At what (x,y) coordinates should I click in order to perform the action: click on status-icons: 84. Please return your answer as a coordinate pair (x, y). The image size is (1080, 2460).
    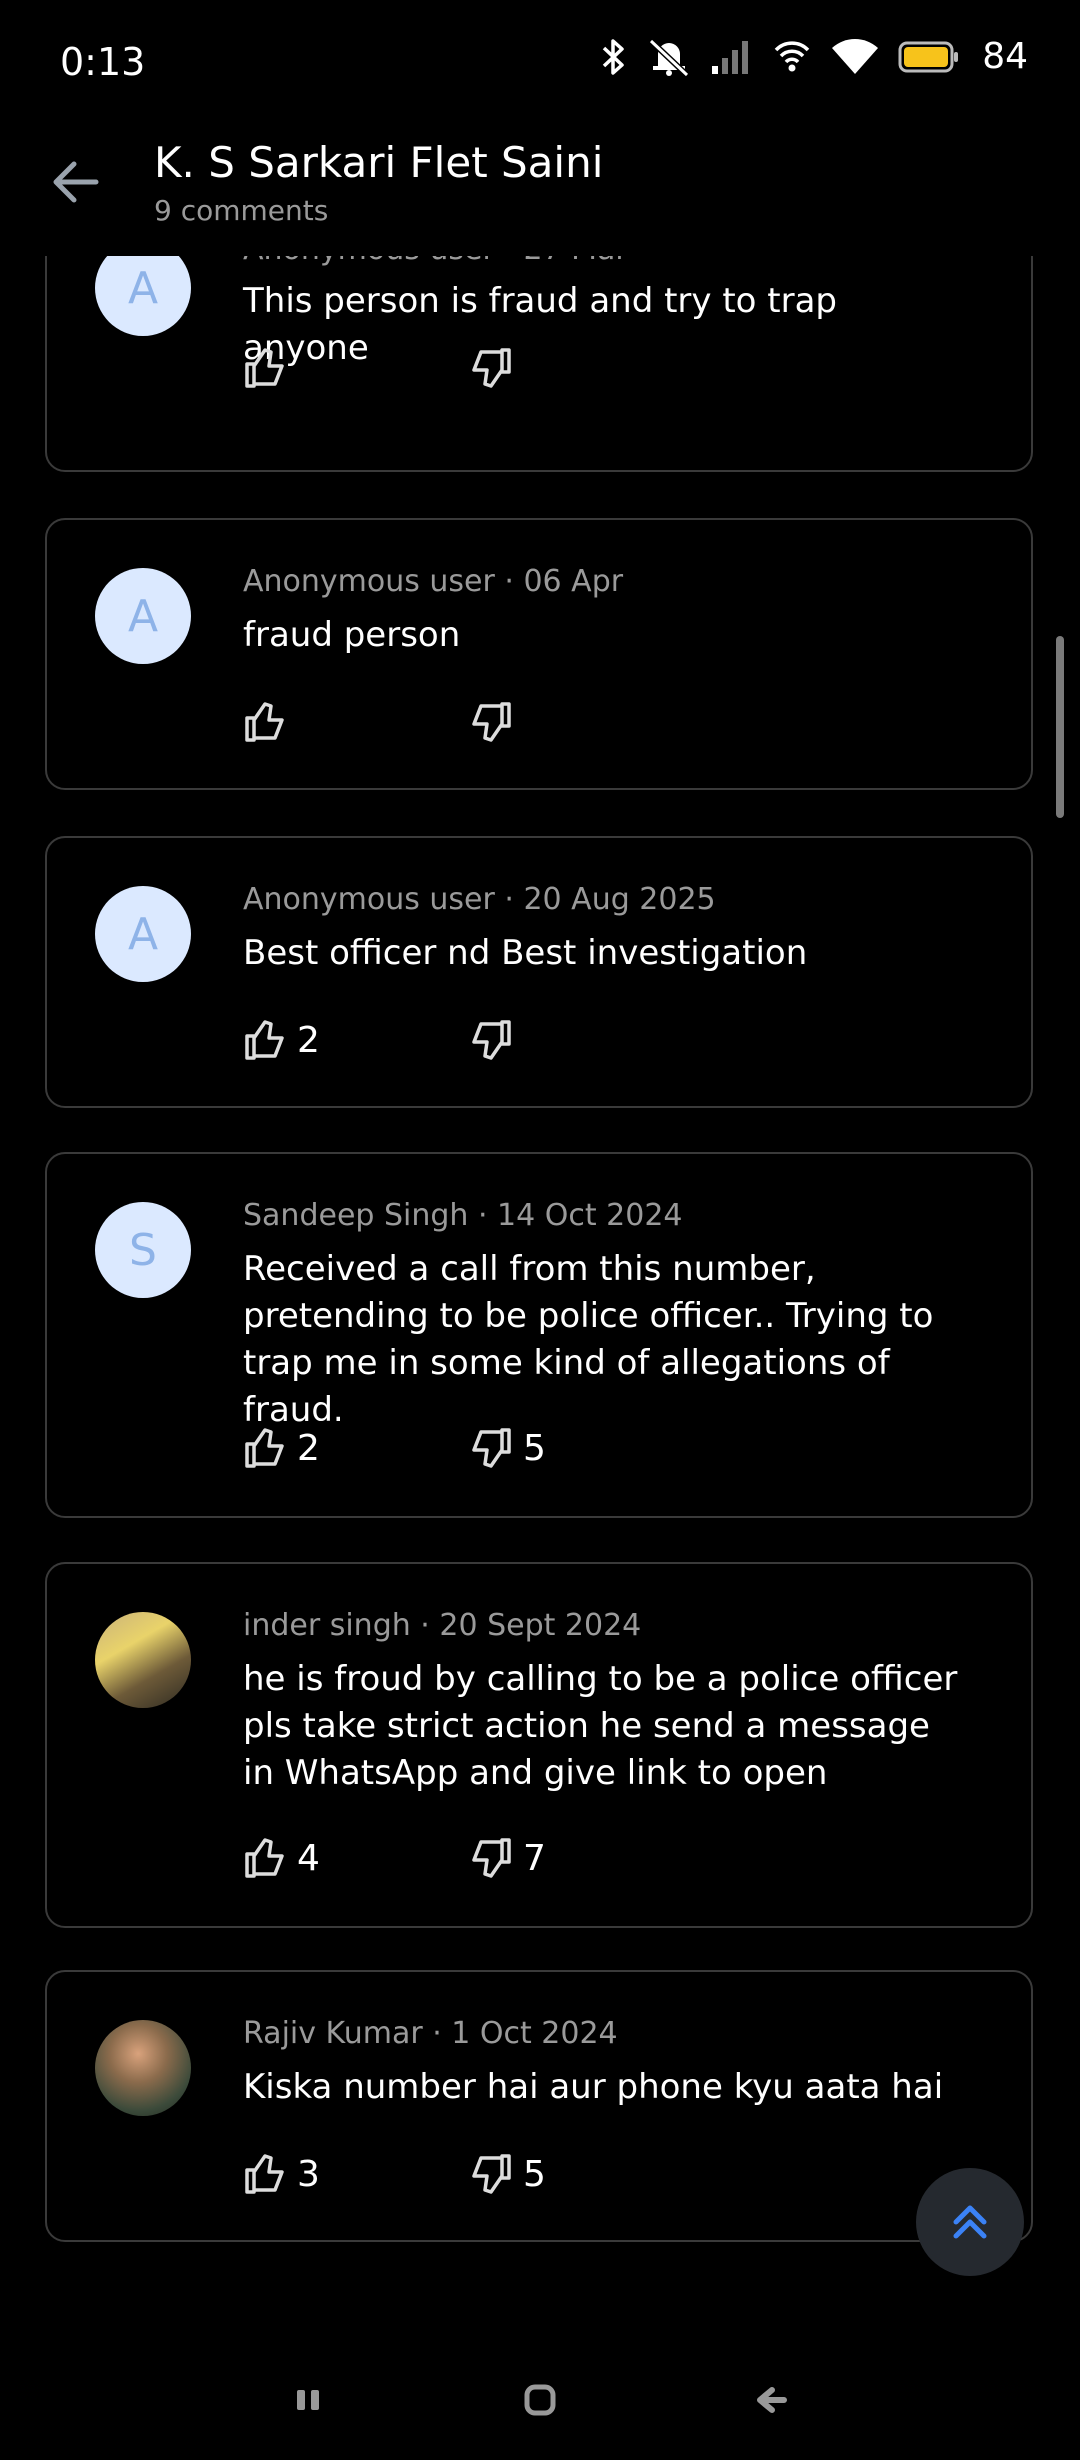
    Looking at the image, I should click on (814, 56).